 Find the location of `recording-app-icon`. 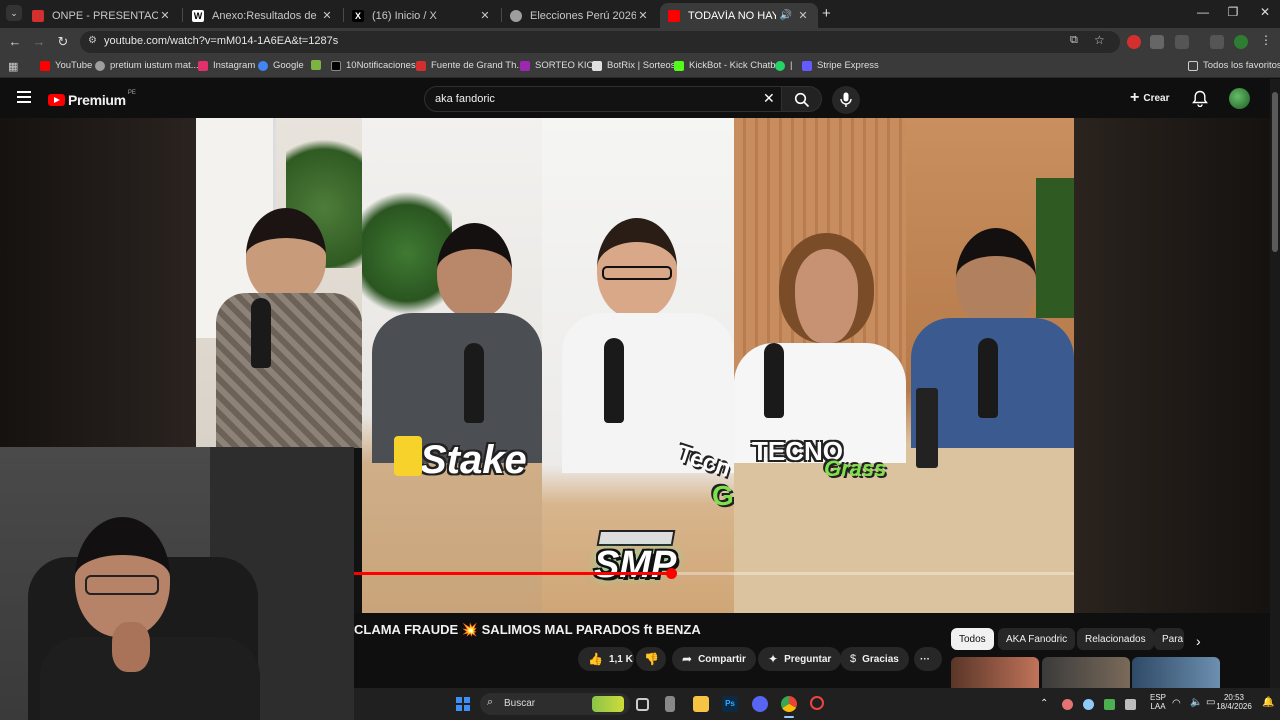

recording-app-icon is located at coordinates (817, 703).